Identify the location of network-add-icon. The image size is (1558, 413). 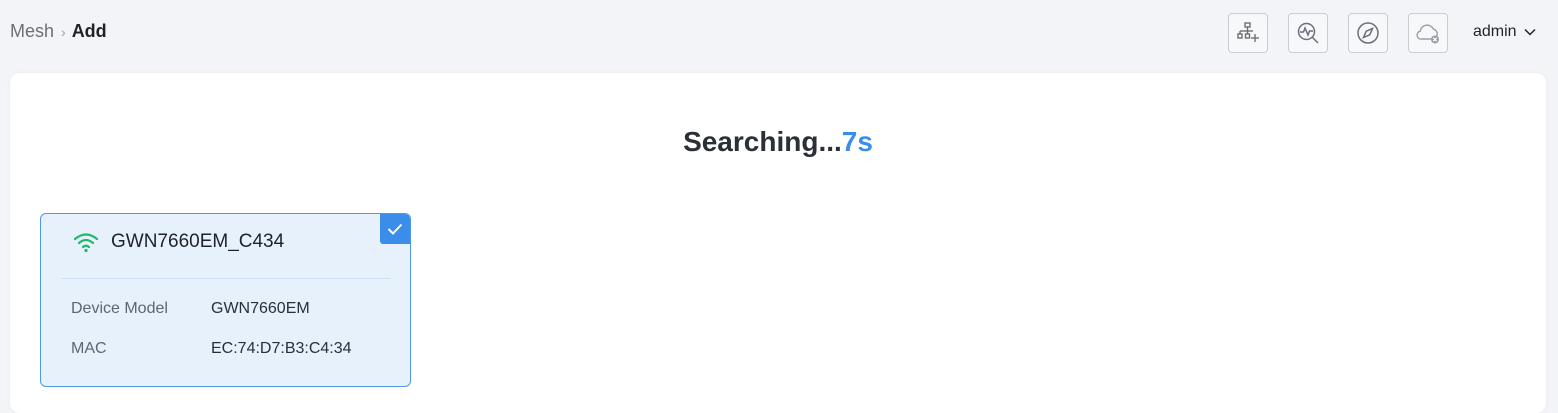
(1248, 32).